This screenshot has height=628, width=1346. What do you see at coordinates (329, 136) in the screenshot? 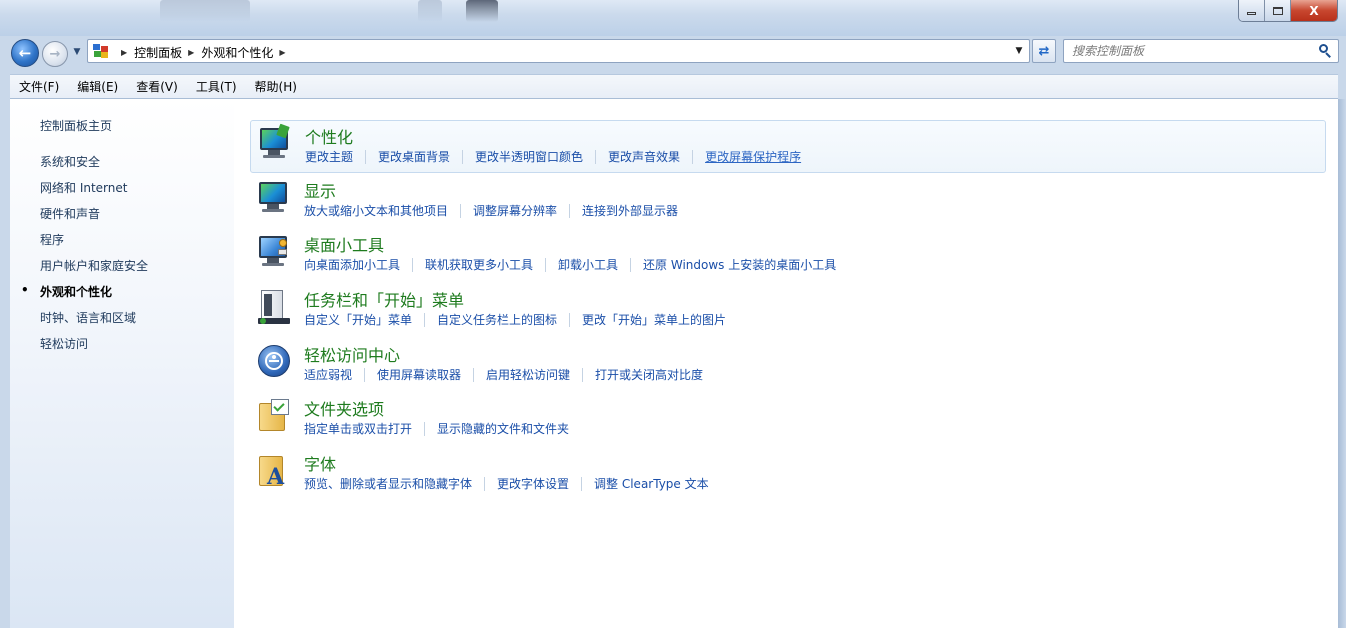
I see `category-title: 个性化` at bounding box center [329, 136].